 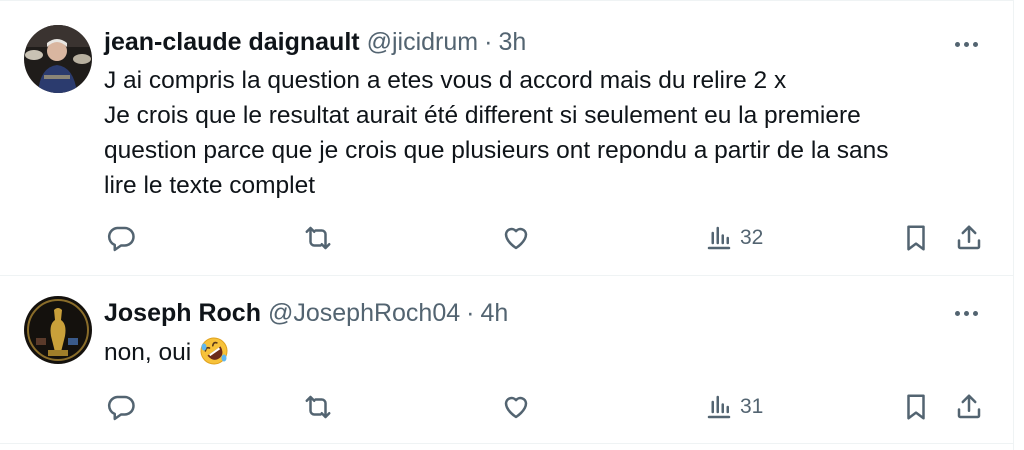 What do you see at coordinates (214, 351) in the screenshot?
I see `rolling-on-the-floor-laughing-emoji` at bounding box center [214, 351].